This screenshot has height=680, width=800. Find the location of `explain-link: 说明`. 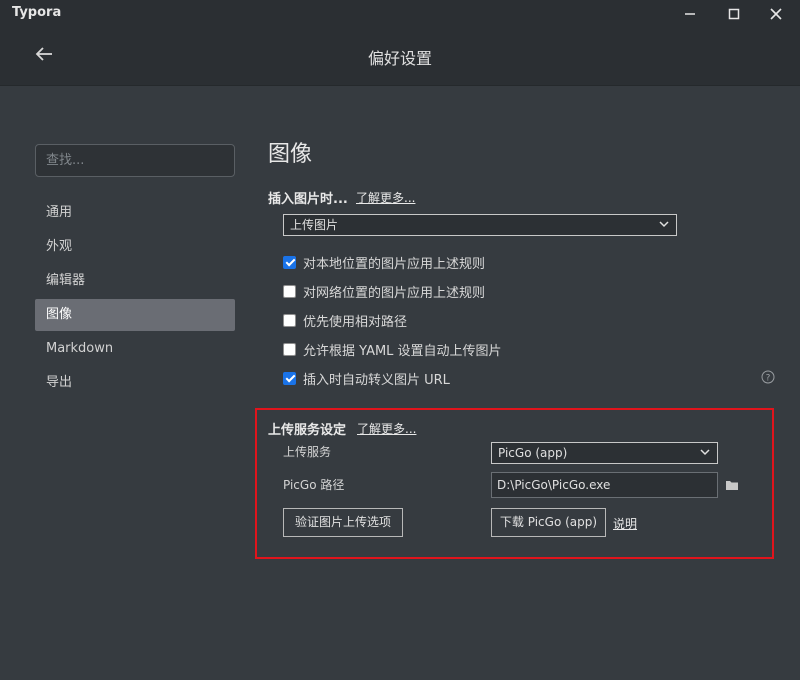

explain-link: 说明 is located at coordinates (625, 523).